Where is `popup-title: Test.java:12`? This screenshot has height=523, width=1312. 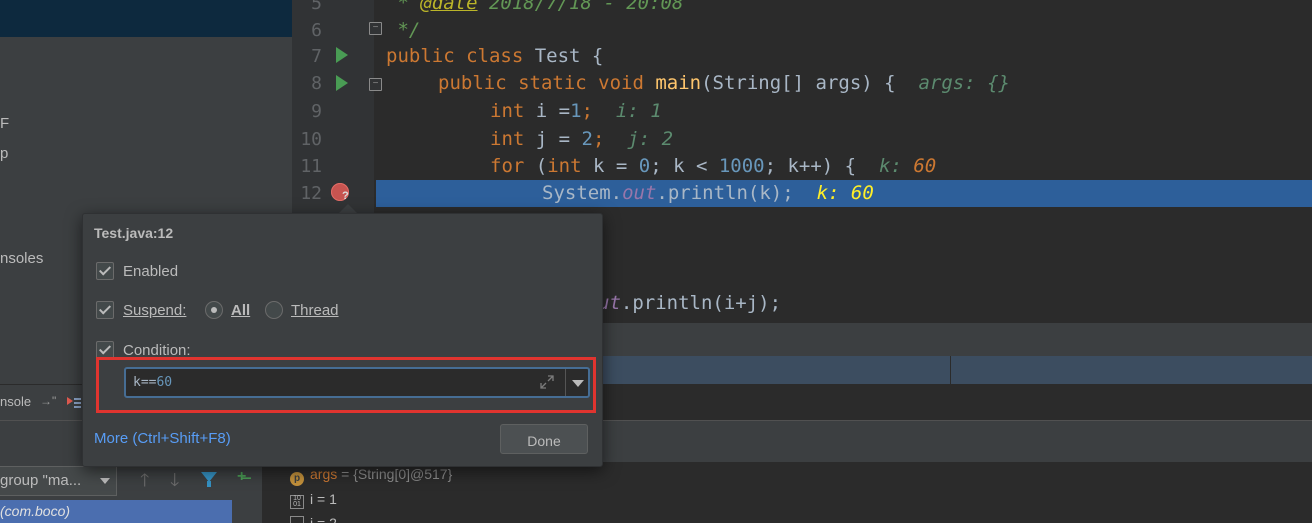
popup-title: Test.java:12 is located at coordinates (134, 233).